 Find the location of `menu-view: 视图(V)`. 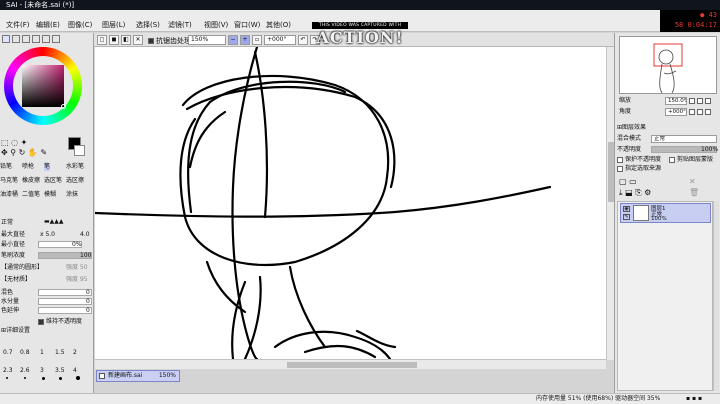

menu-view: 视图(V) is located at coordinates (216, 25).